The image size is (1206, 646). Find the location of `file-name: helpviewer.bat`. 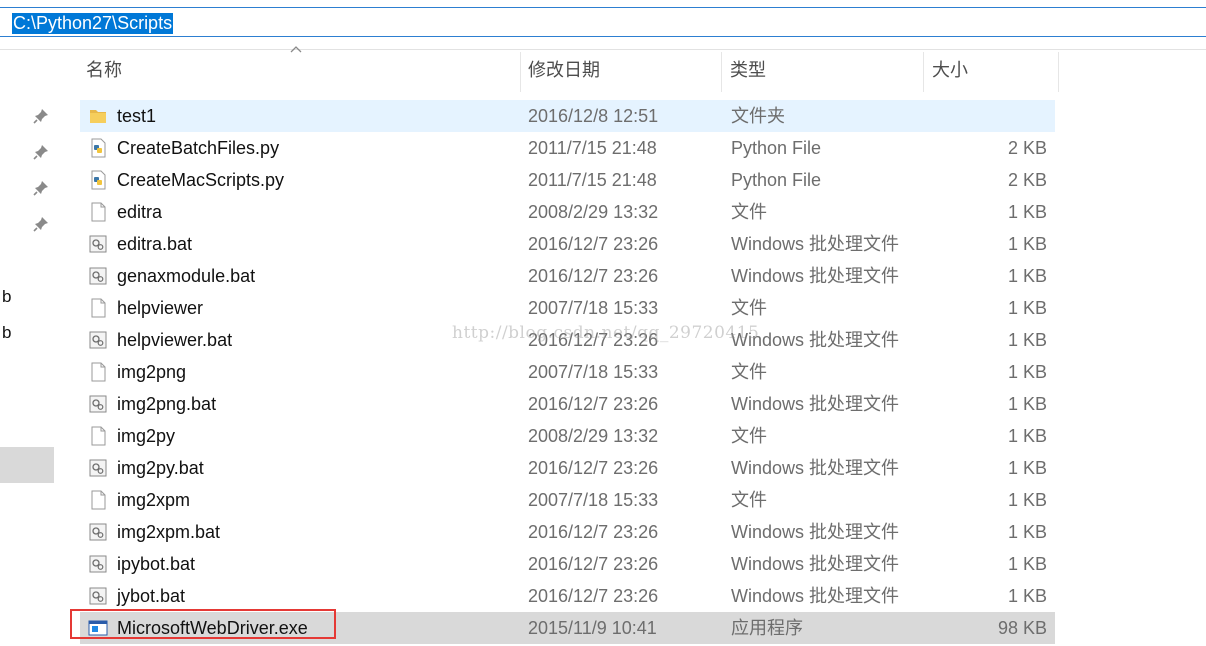

file-name: helpviewer.bat is located at coordinates (175, 340).